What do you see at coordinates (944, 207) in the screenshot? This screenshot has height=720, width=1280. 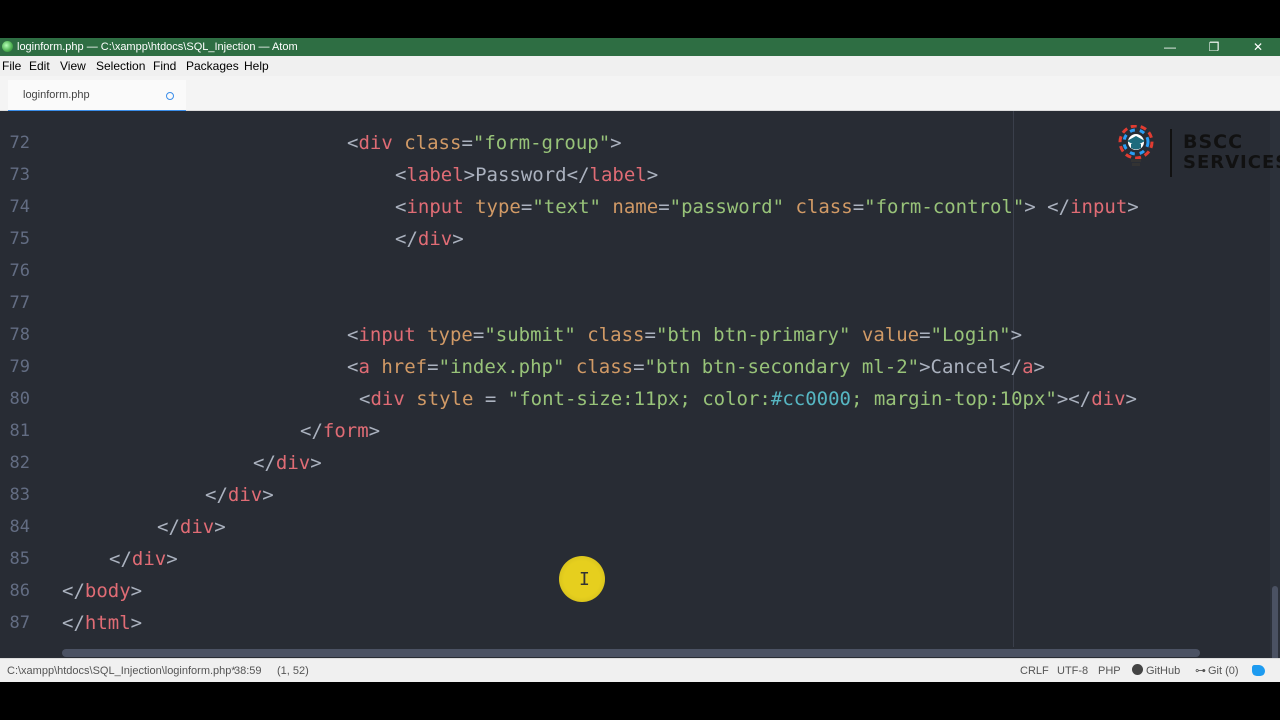 I see `code-token: "form-control"` at bounding box center [944, 207].